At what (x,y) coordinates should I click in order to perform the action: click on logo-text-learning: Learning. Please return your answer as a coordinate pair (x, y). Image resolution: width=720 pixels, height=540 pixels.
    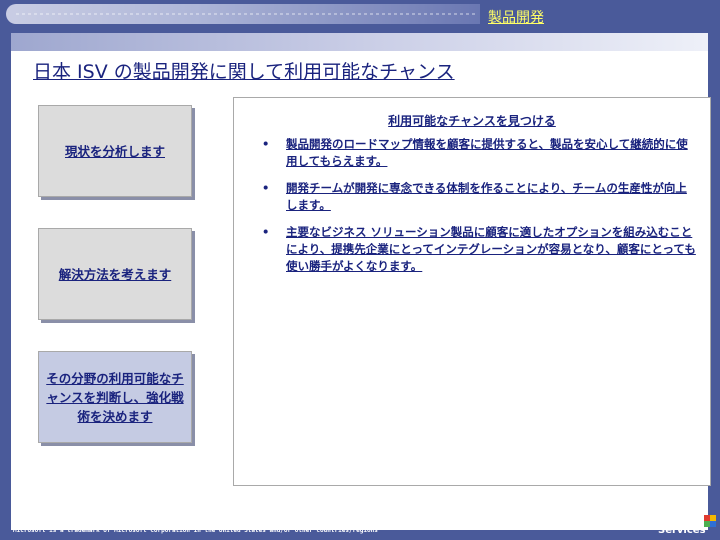
    Looking at the image, I should click on (679, 518).